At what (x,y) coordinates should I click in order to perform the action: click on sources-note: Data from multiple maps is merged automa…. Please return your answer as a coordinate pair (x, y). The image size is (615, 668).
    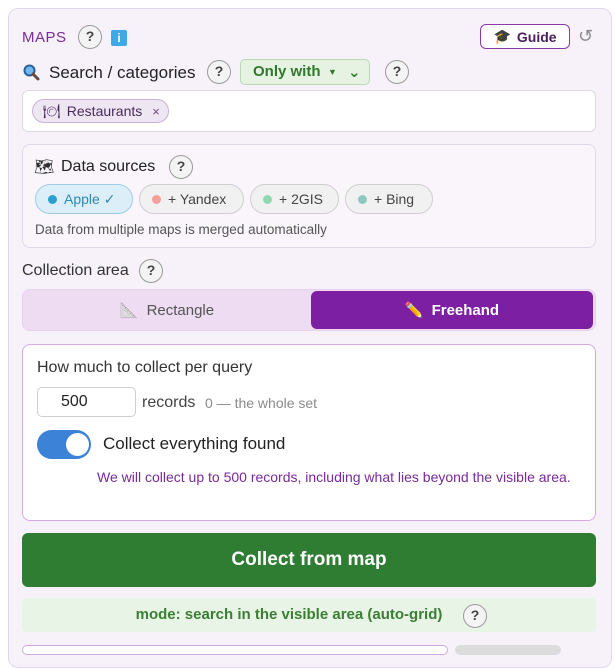
    Looking at the image, I should click on (181, 229).